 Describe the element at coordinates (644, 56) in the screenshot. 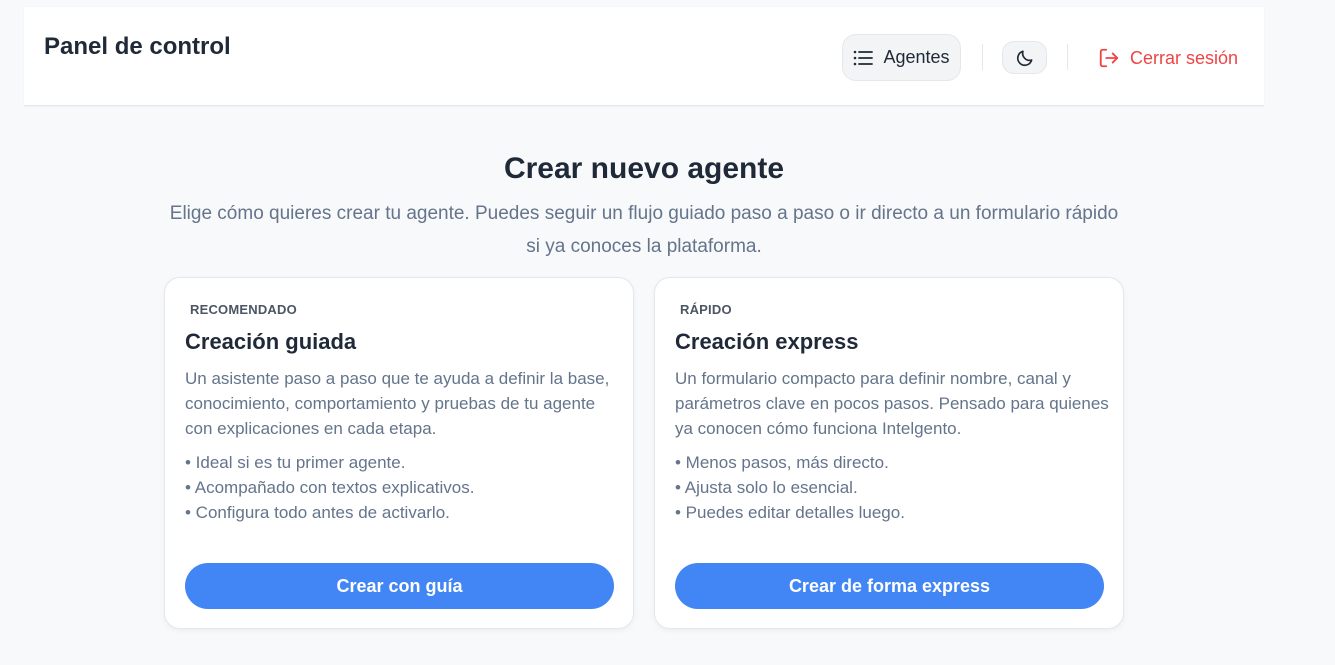

I see `top-bar: Panel de control Agentes Cerrar sesión` at that location.